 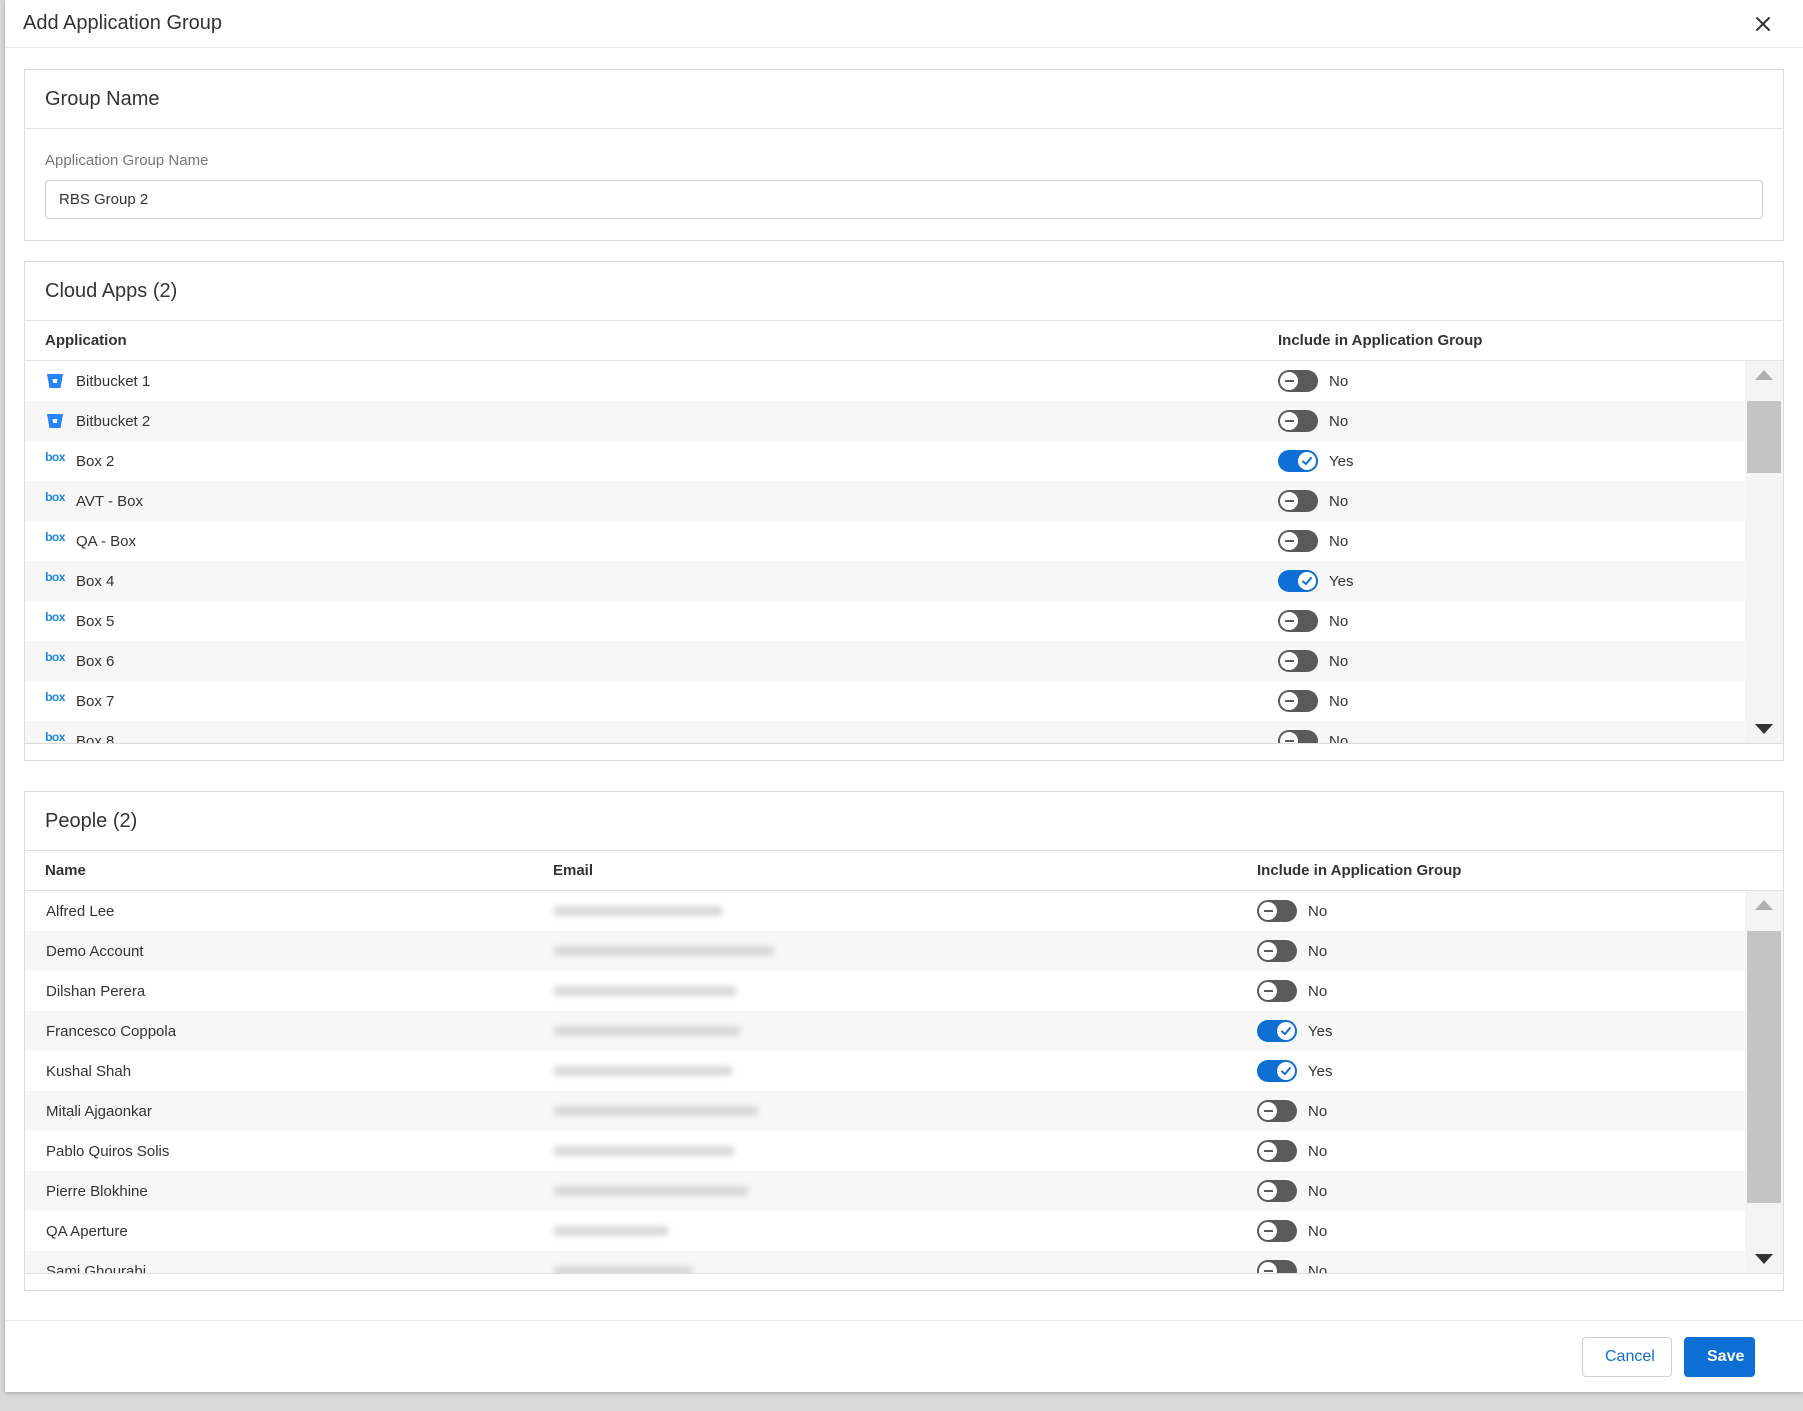 I want to click on application-name: QA - Box, so click(x=106, y=541).